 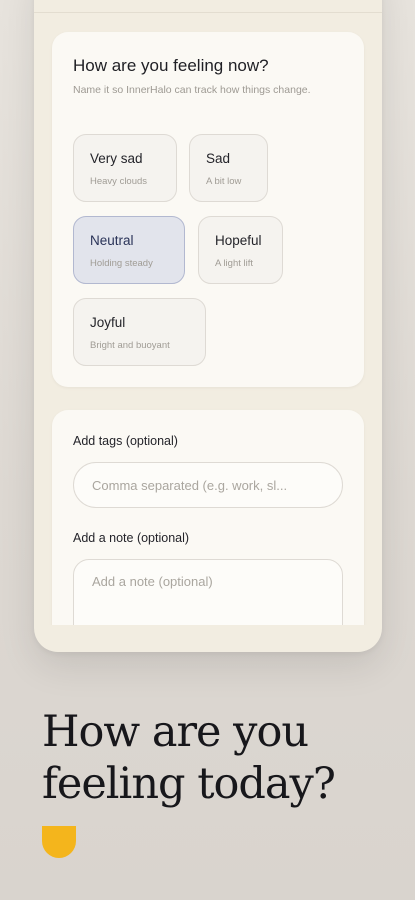 What do you see at coordinates (139, 332) in the screenshot?
I see `mood-option-joyful: Joyful Bright and buoyant` at bounding box center [139, 332].